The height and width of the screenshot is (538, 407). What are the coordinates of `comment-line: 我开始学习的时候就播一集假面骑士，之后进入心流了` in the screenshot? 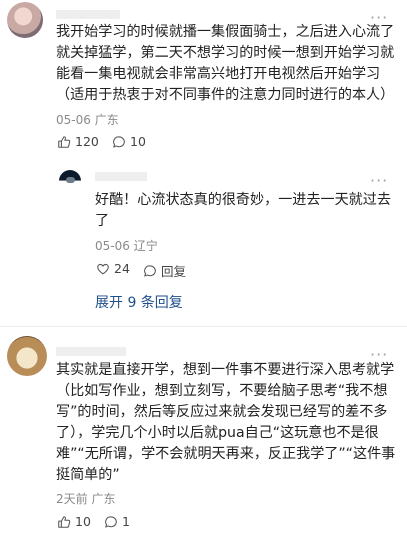 It's located at (225, 32).